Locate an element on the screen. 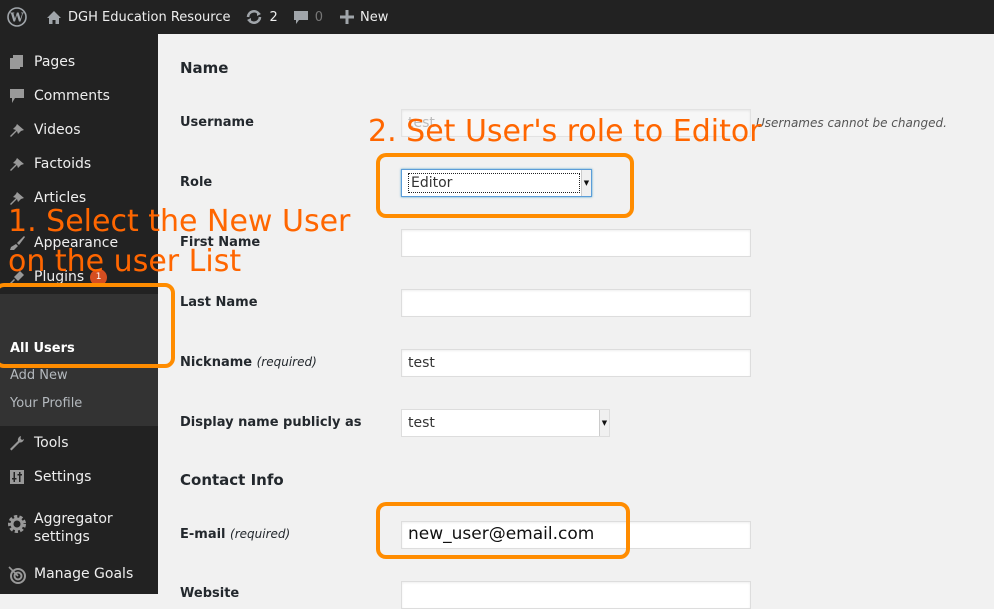 This screenshot has height=609, width=994. label-line-1: Aggregator is located at coordinates (73, 519).